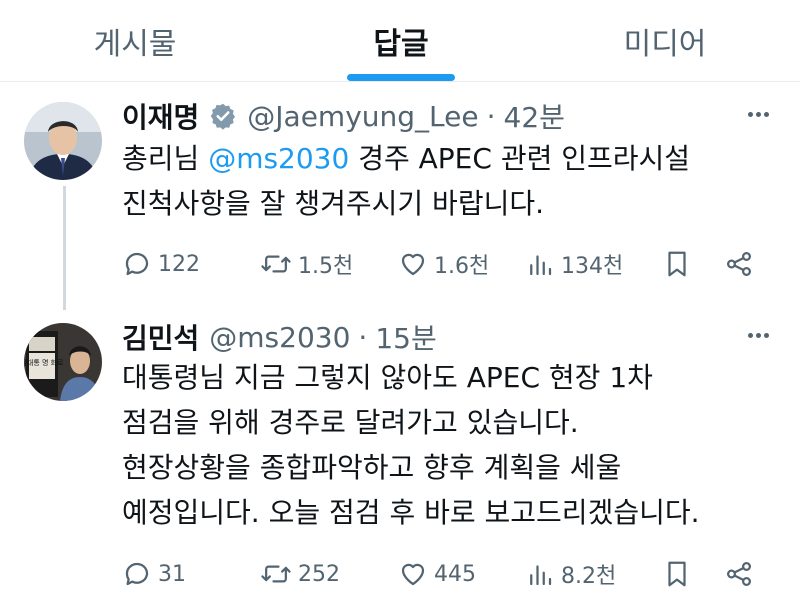  I want to click on retweet-button: 252, so click(300, 574).